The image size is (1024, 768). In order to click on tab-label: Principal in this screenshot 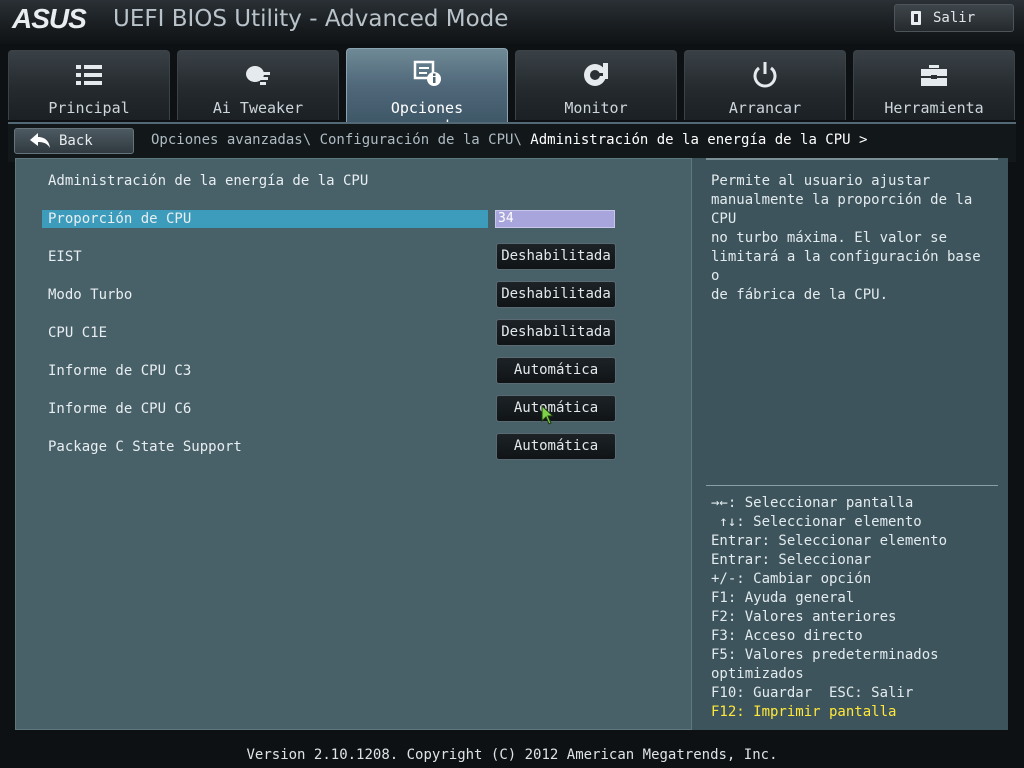, I will do `click(89, 108)`.